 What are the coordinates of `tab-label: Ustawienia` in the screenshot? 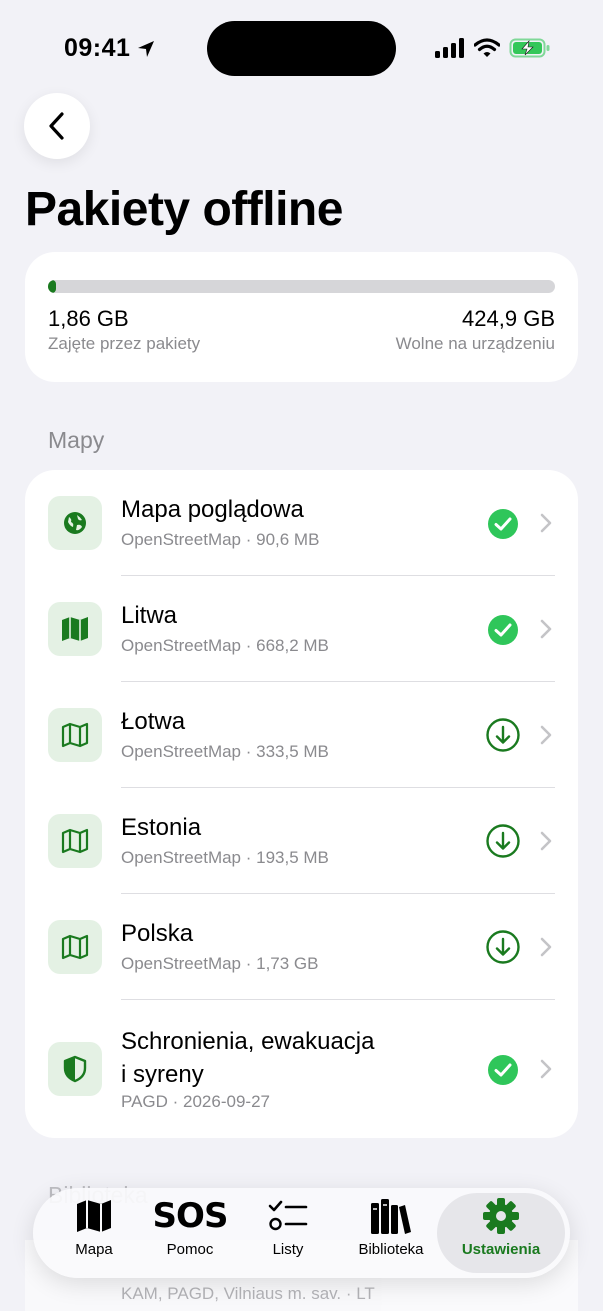 It's located at (501, 1249).